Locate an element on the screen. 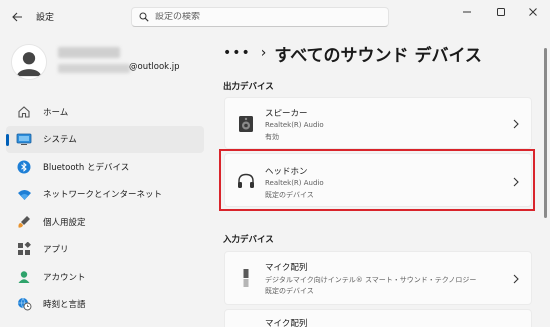  device-card-microphone-2: マイク配列 is located at coordinates (378, 318).